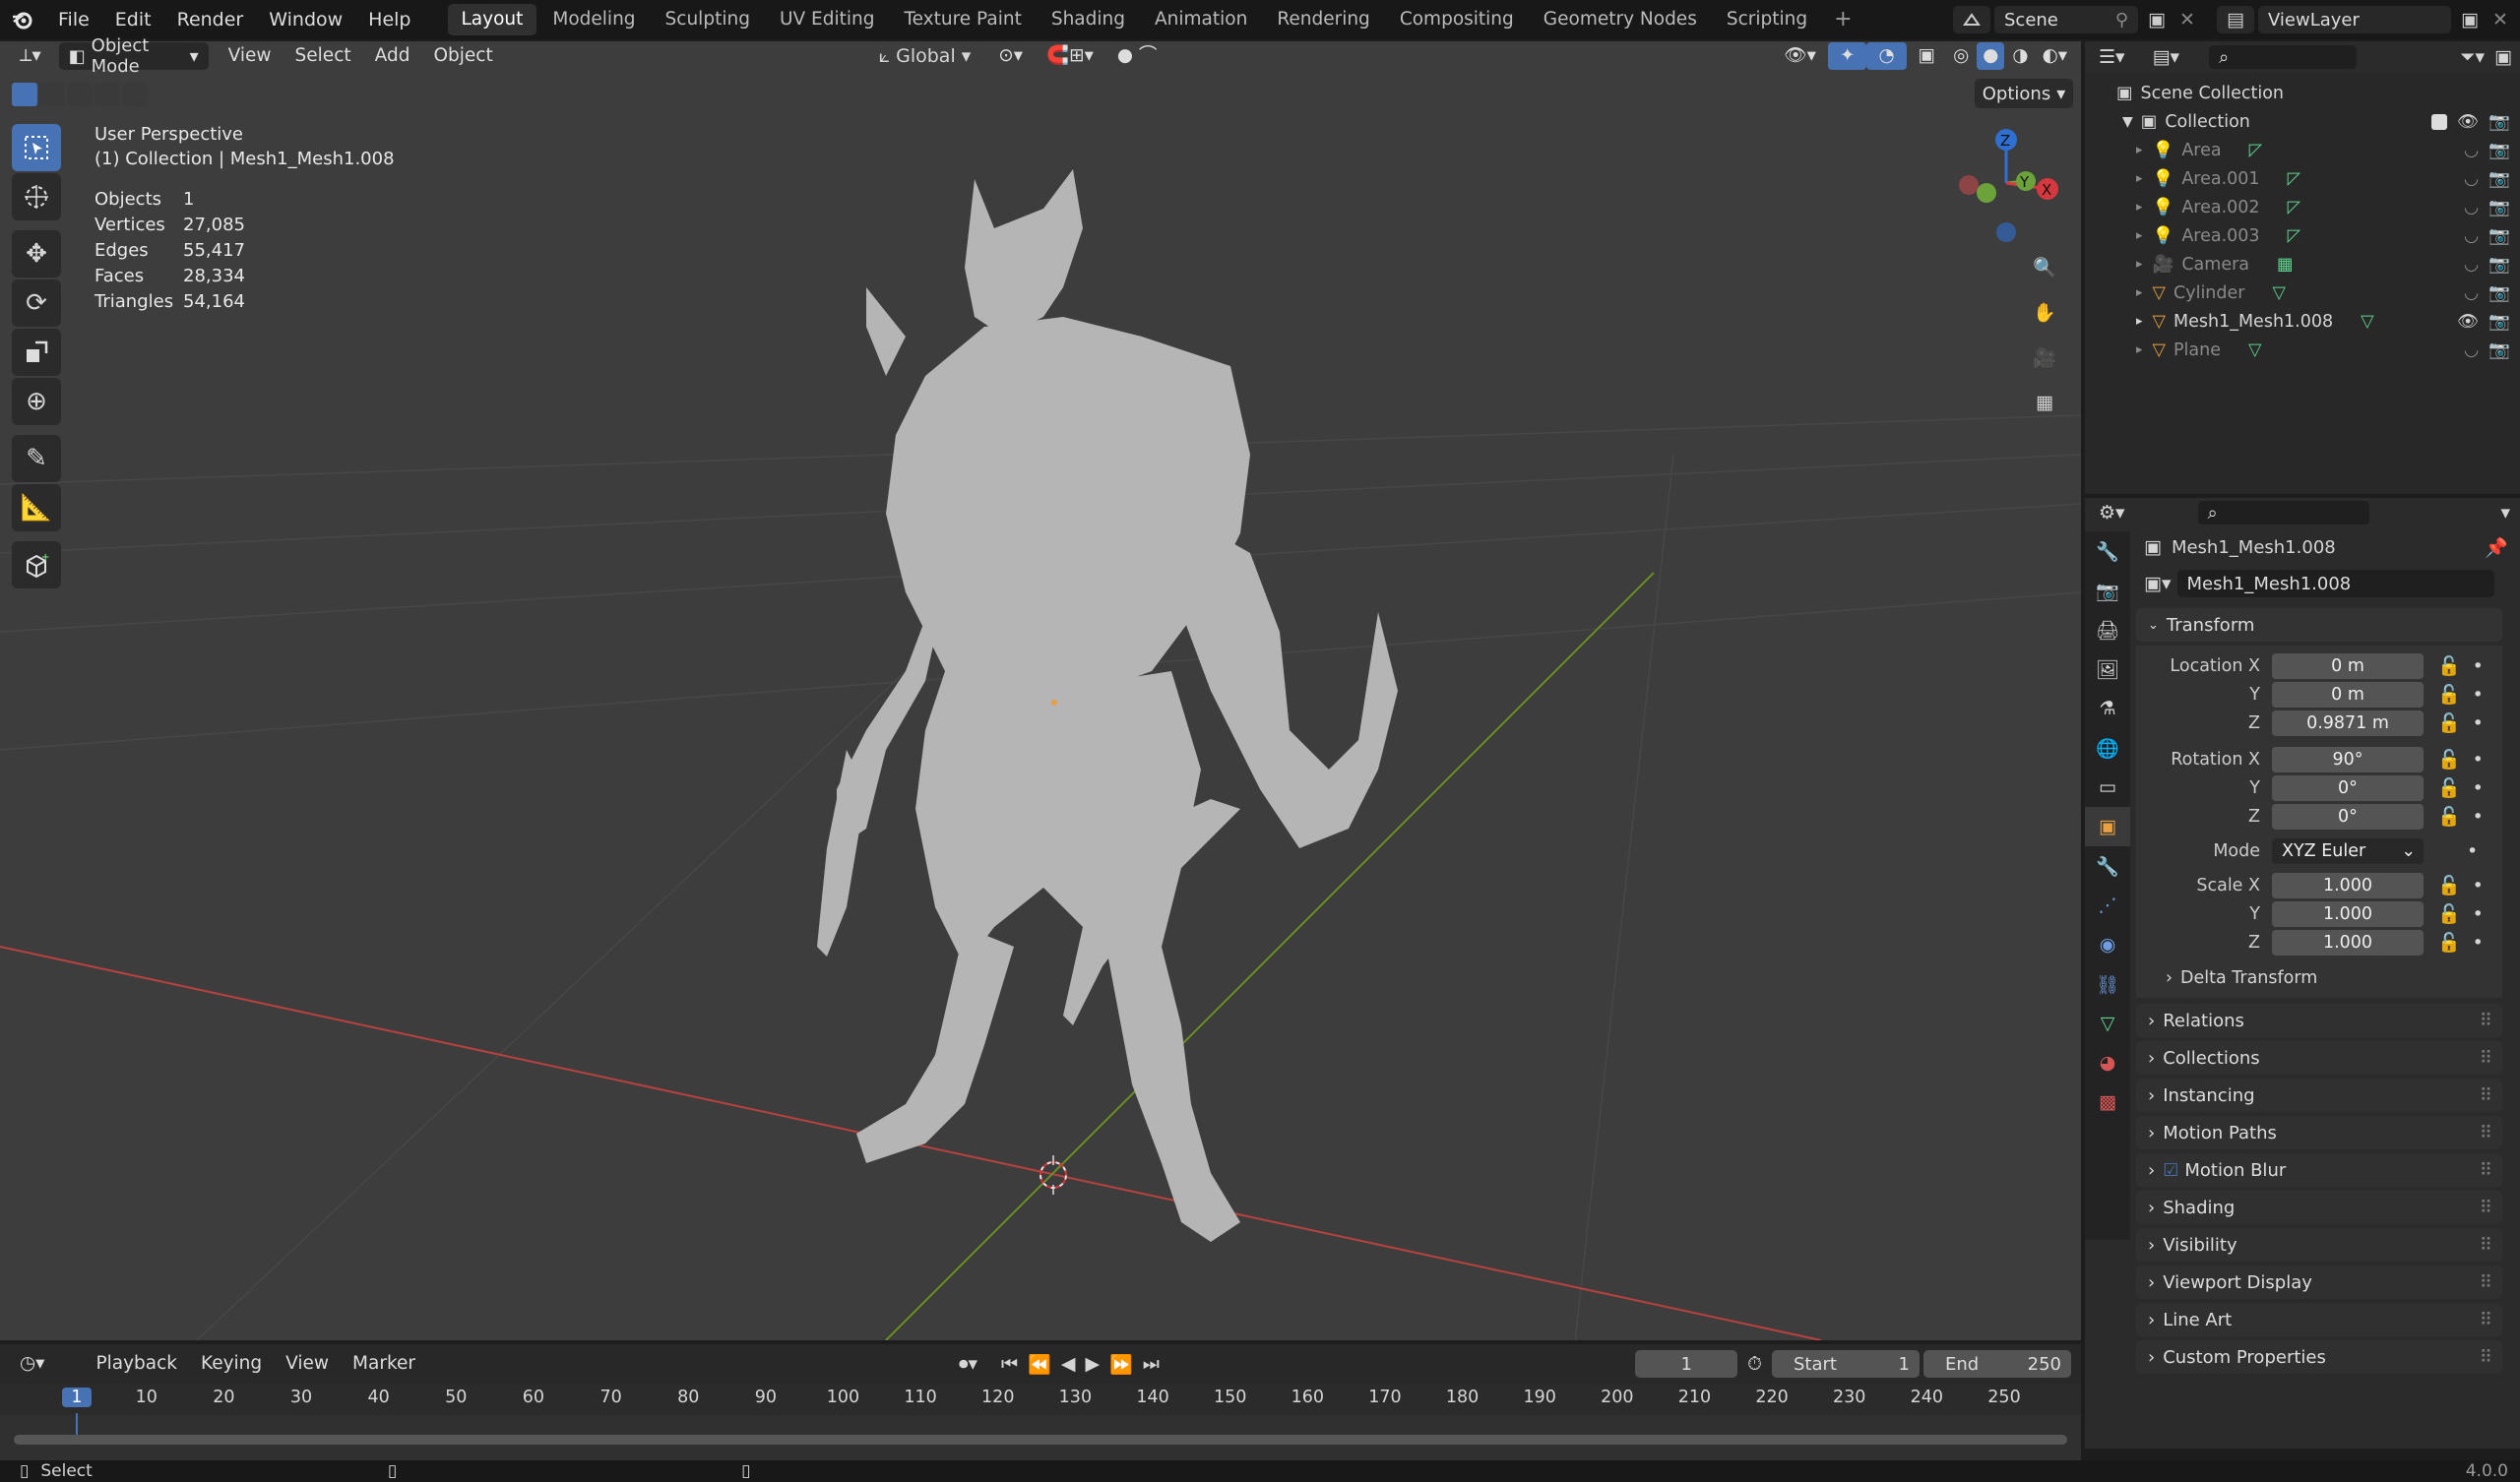 The image size is (2520, 1482). What do you see at coordinates (2302, 264) in the screenshot?
I see `outliner-item-camera: ▸ 🎥 Camera ▦ ◡ 📷` at bounding box center [2302, 264].